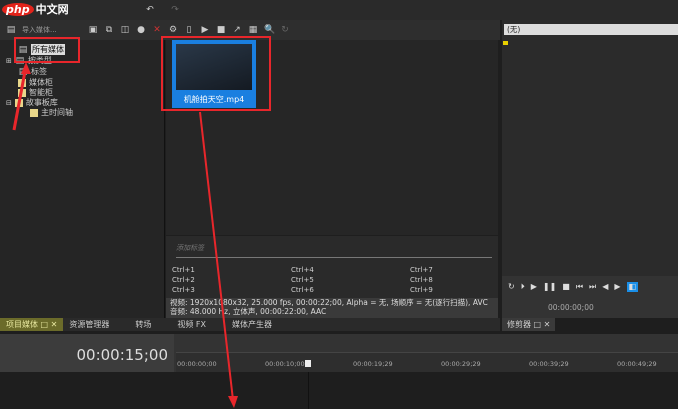  I want to click on annotation-arrow-up, so click(20, 98).